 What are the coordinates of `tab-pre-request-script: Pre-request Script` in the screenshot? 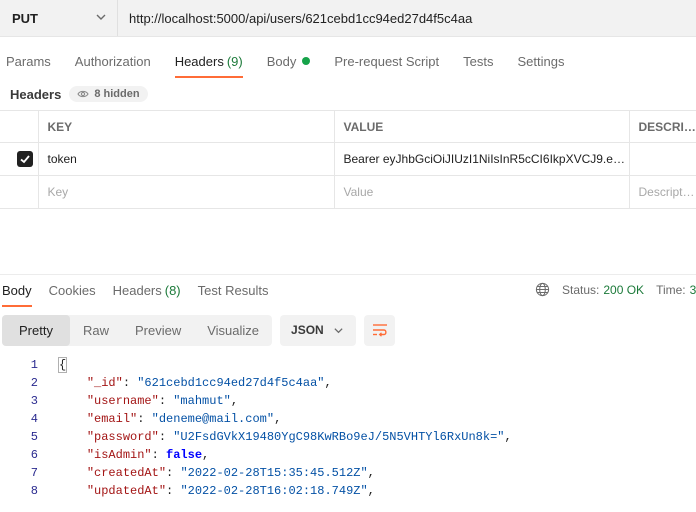 It's located at (386, 61).